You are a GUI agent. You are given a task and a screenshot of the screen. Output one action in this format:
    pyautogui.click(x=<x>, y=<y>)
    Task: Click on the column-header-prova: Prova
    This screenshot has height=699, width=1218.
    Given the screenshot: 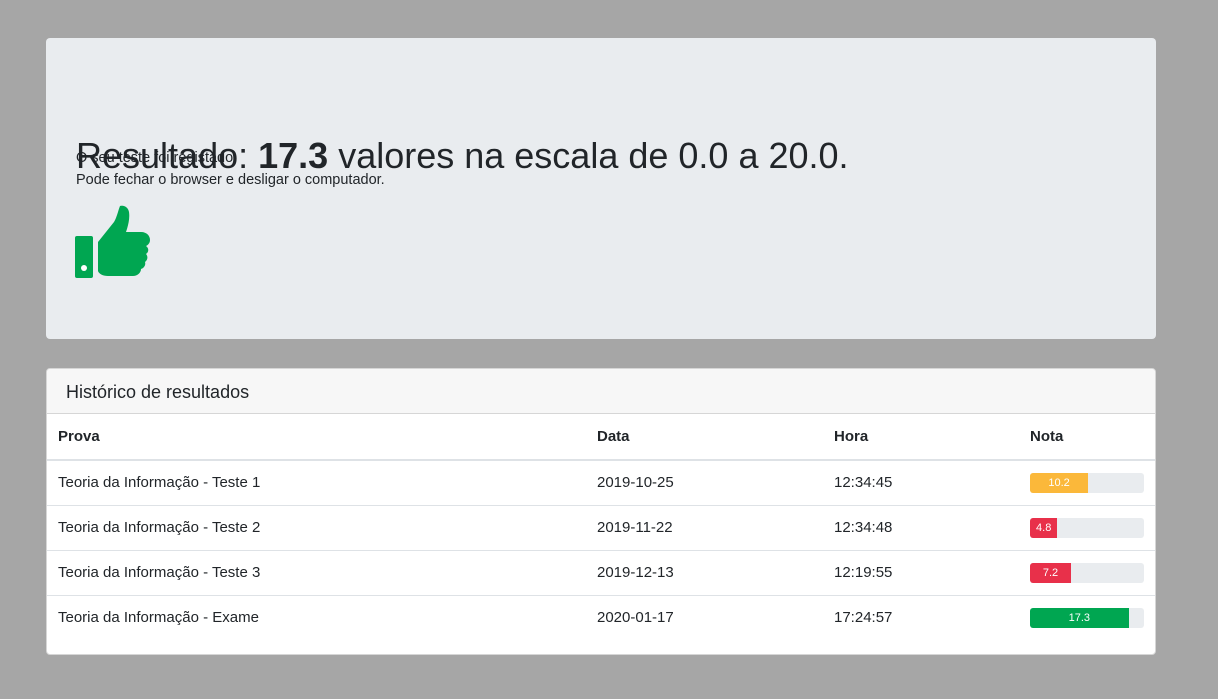 What is the action you would take?
    pyautogui.click(x=316, y=437)
    